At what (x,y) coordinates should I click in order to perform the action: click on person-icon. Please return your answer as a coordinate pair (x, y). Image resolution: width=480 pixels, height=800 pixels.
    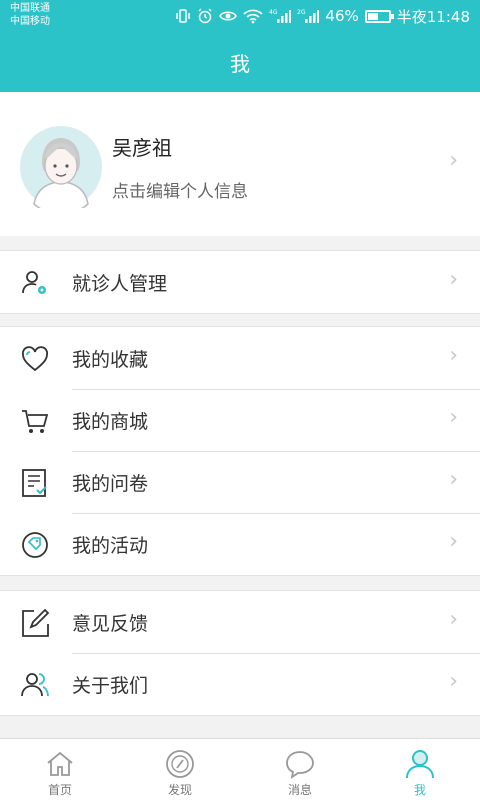
    Looking at the image, I should click on (420, 764).